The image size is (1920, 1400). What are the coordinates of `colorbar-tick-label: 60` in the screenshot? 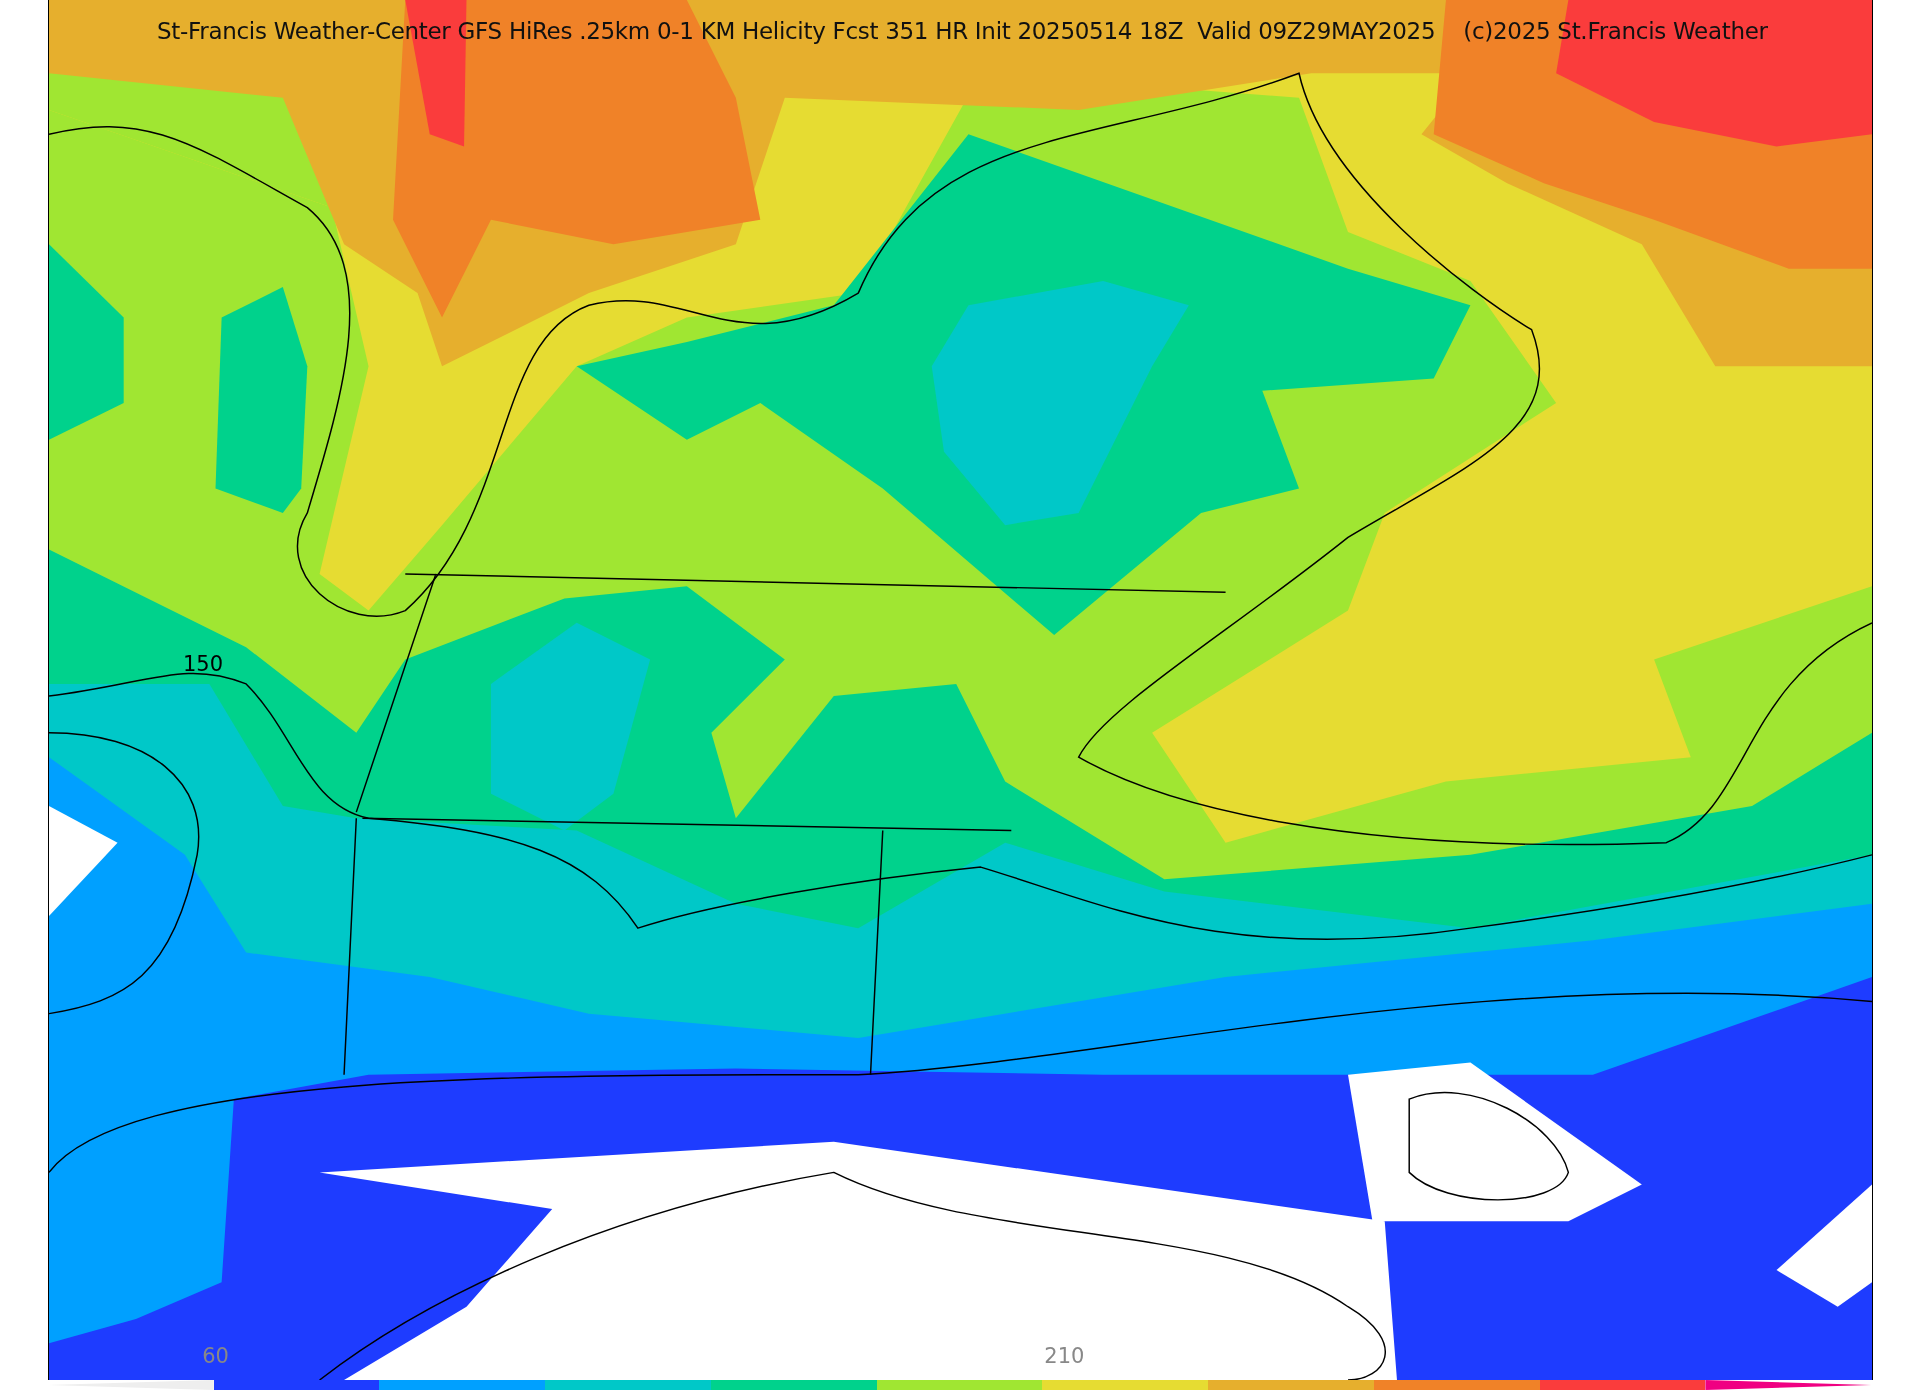 It's located at (215, 1356).